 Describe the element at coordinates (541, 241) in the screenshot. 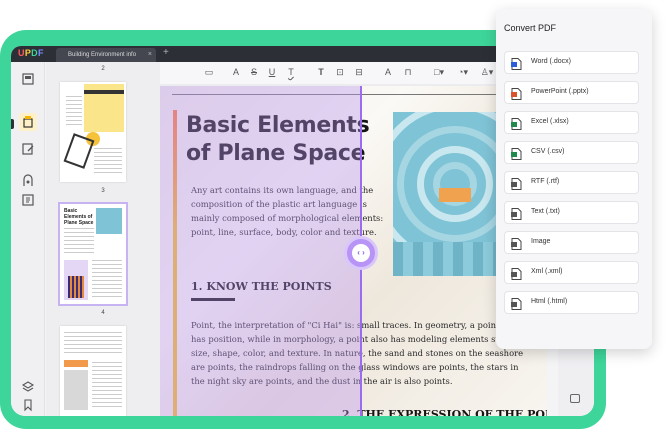

I see `convert-option-label: Image` at that location.